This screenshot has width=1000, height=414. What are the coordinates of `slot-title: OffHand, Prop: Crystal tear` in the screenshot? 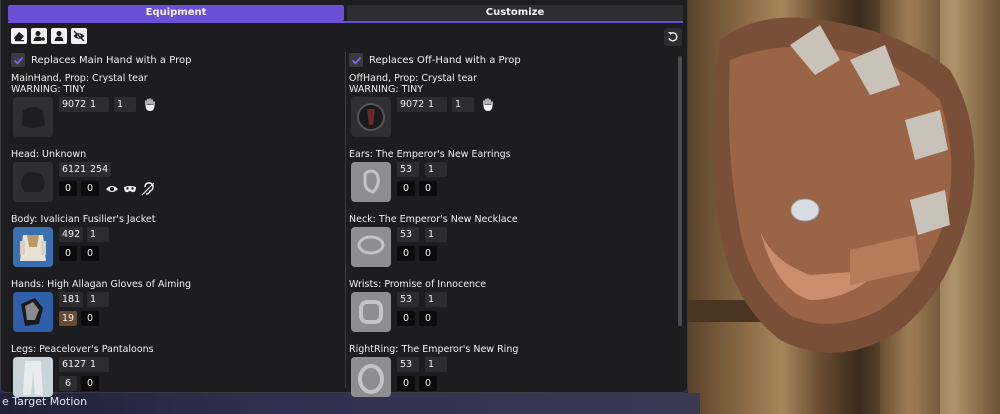 It's located at (413, 78).